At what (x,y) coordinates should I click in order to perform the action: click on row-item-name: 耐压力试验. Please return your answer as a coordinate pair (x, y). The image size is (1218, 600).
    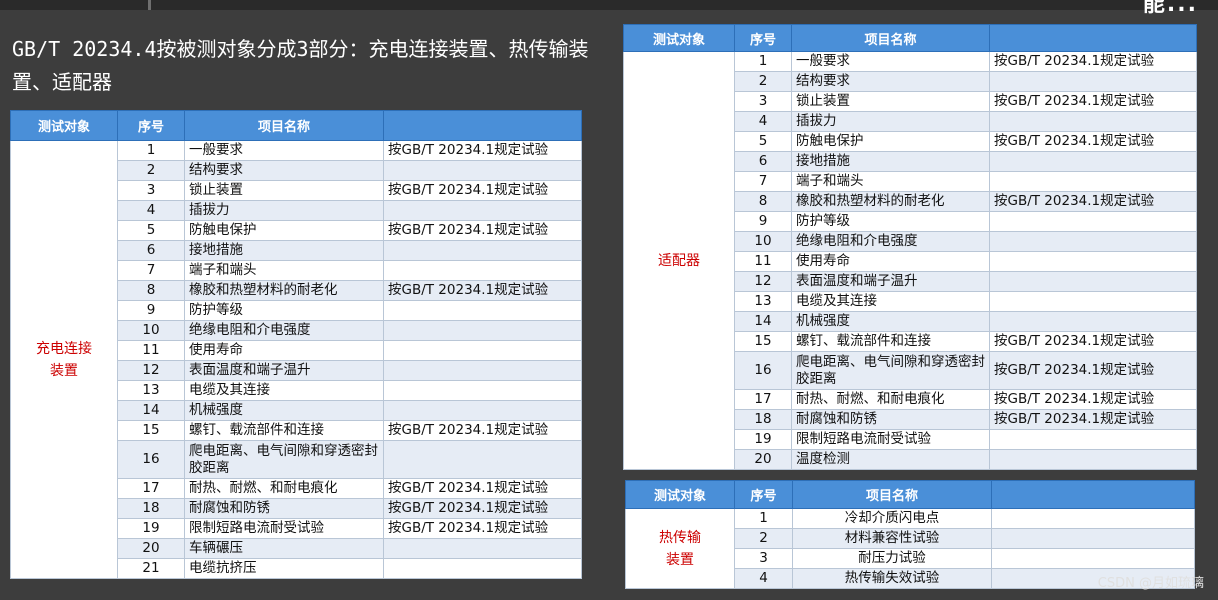
    Looking at the image, I should click on (892, 558).